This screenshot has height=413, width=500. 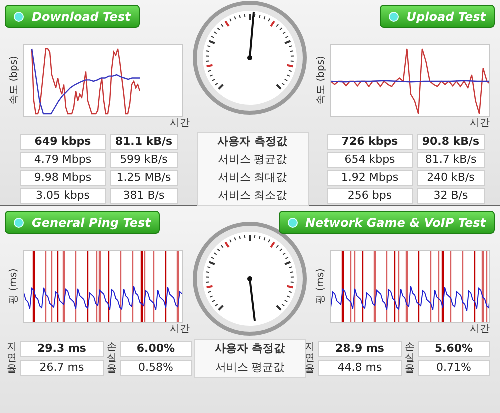 I want to click on value-field: 32 B/s, so click(x=451, y=196).